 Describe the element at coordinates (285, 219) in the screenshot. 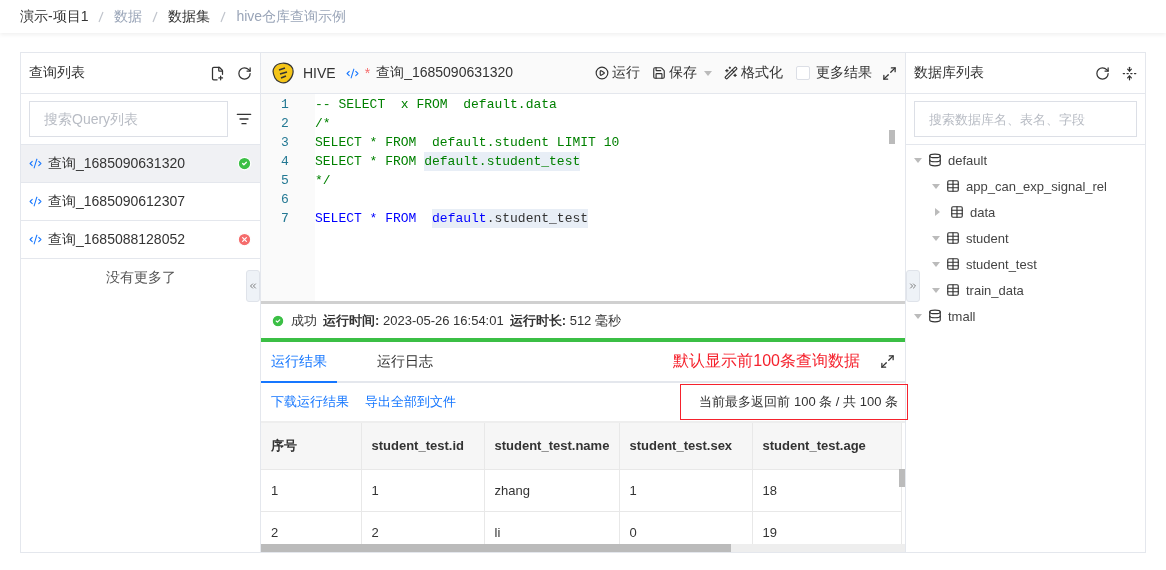

I see `line-number: 7` at that location.